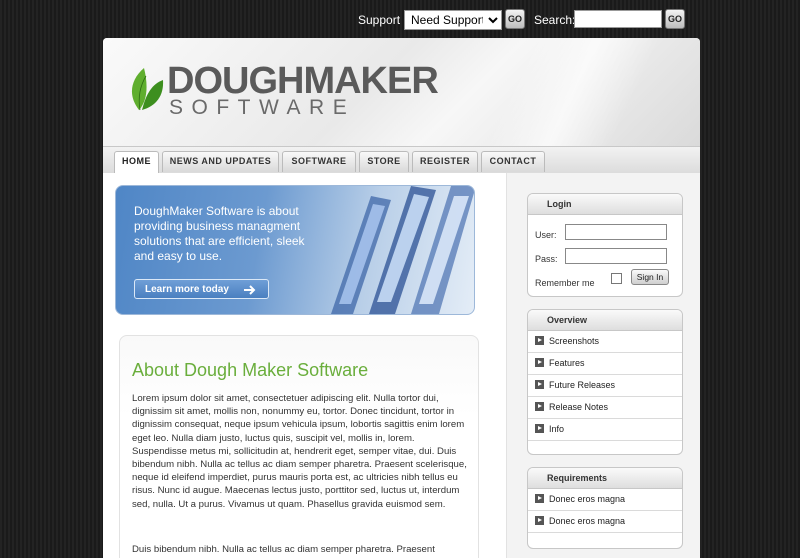  Describe the element at coordinates (605, 204) in the screenshot. I see `login-title: Login` at that location.